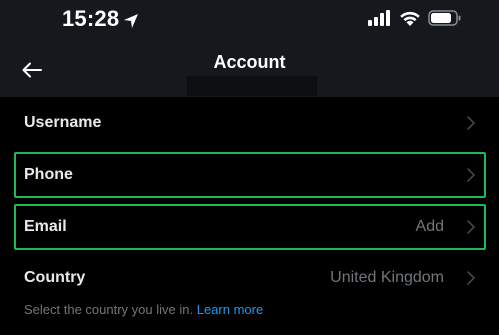 The width and height of the screenshot is (499, 335). What do you see at coordinates (131, 21) in the screenshot?
I see `location-arrow-icon` at bounding box center [131, 21].